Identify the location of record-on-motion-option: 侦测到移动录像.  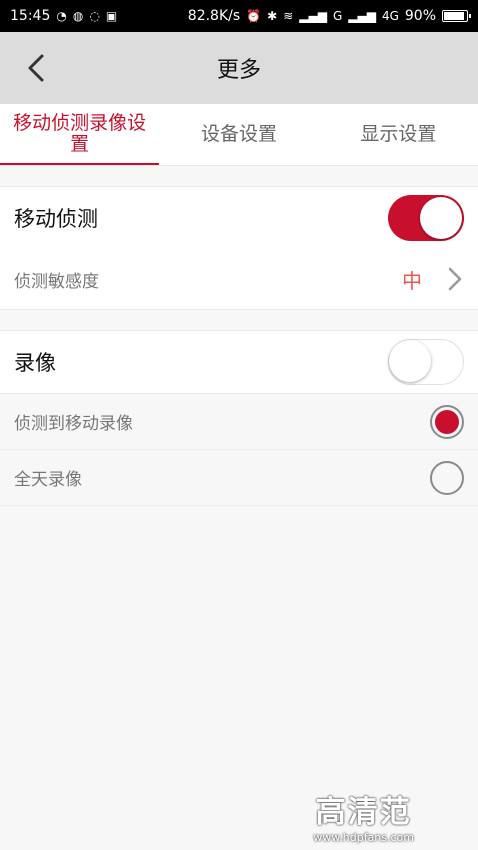
(239, 422).